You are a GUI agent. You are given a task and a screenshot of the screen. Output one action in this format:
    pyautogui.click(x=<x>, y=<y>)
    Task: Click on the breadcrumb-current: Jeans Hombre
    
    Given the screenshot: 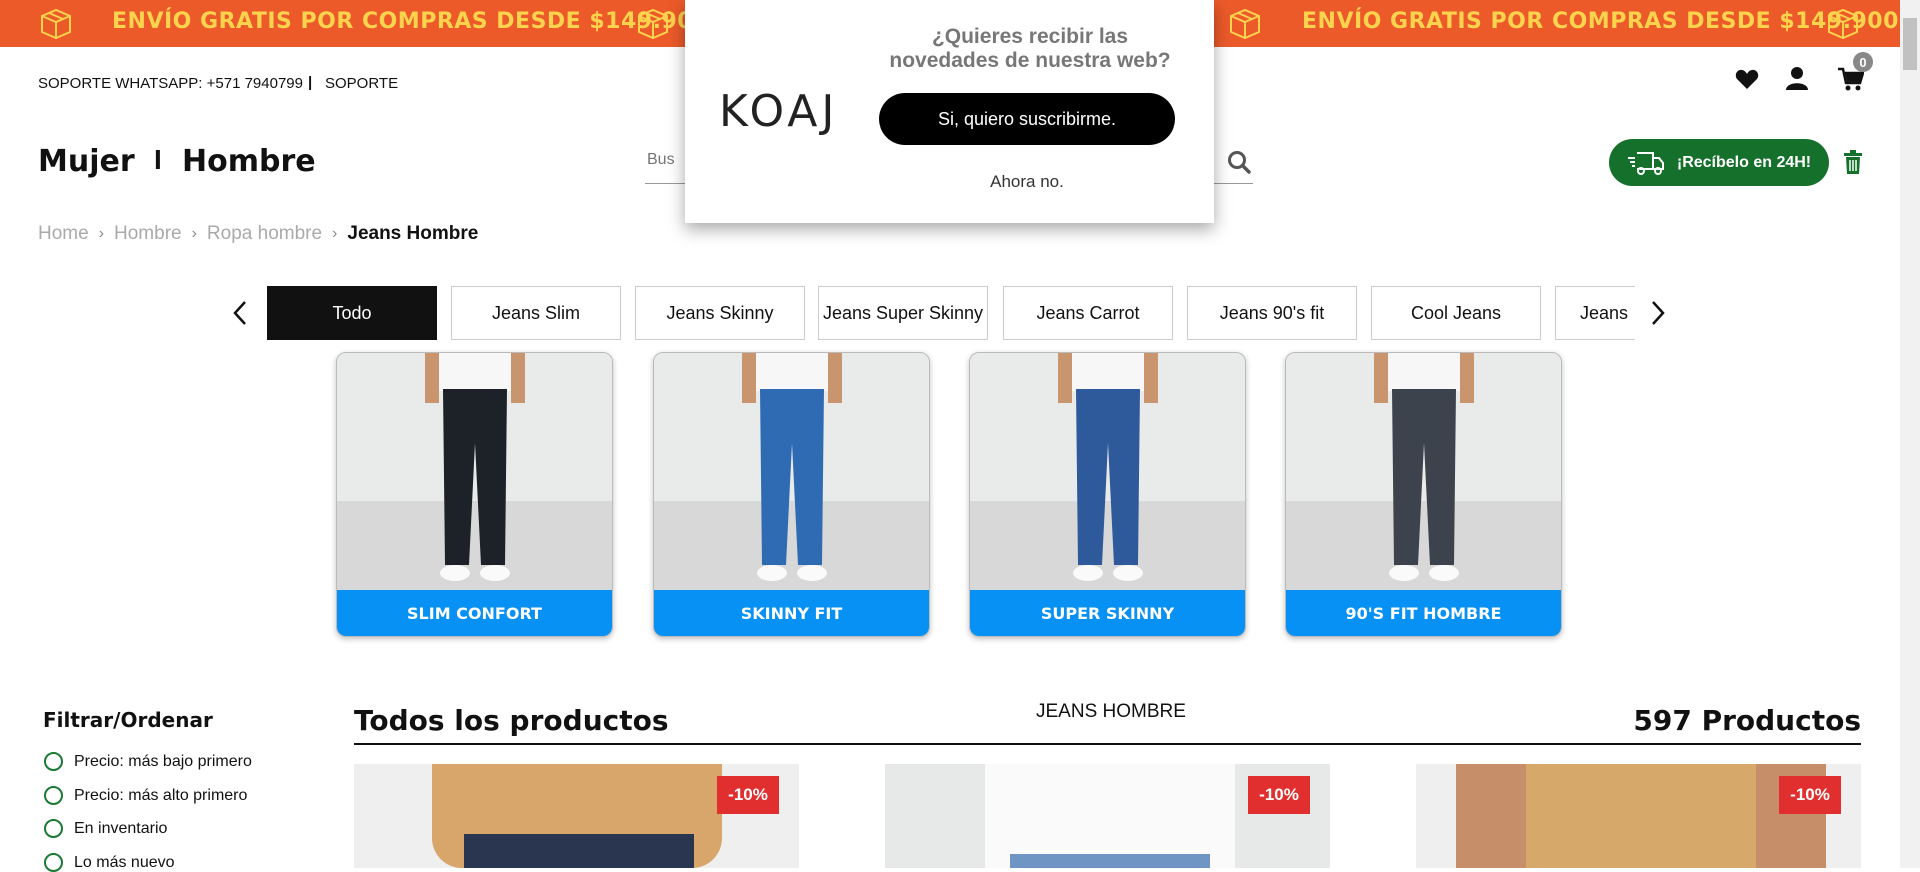 What is the action you would take?
    pyautogui.click(x=413, y=233)
    